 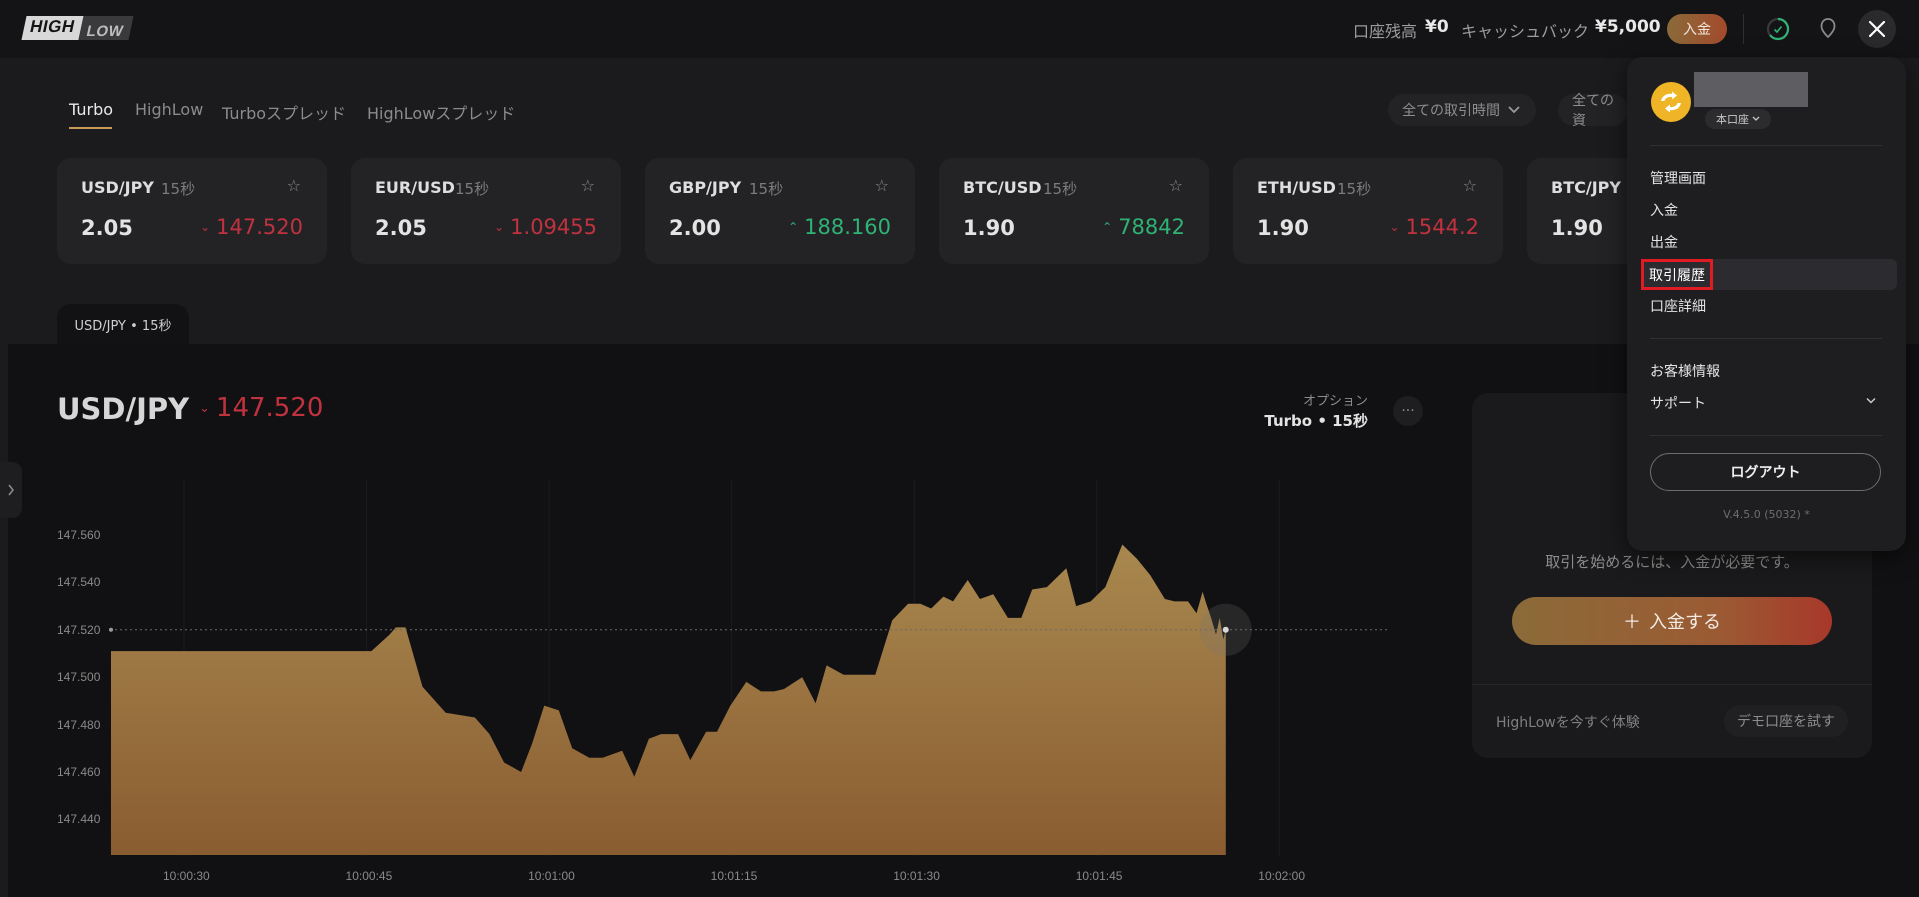 I want to click on menu-item-withdraw: 出金, so click(x=1664, y=242).